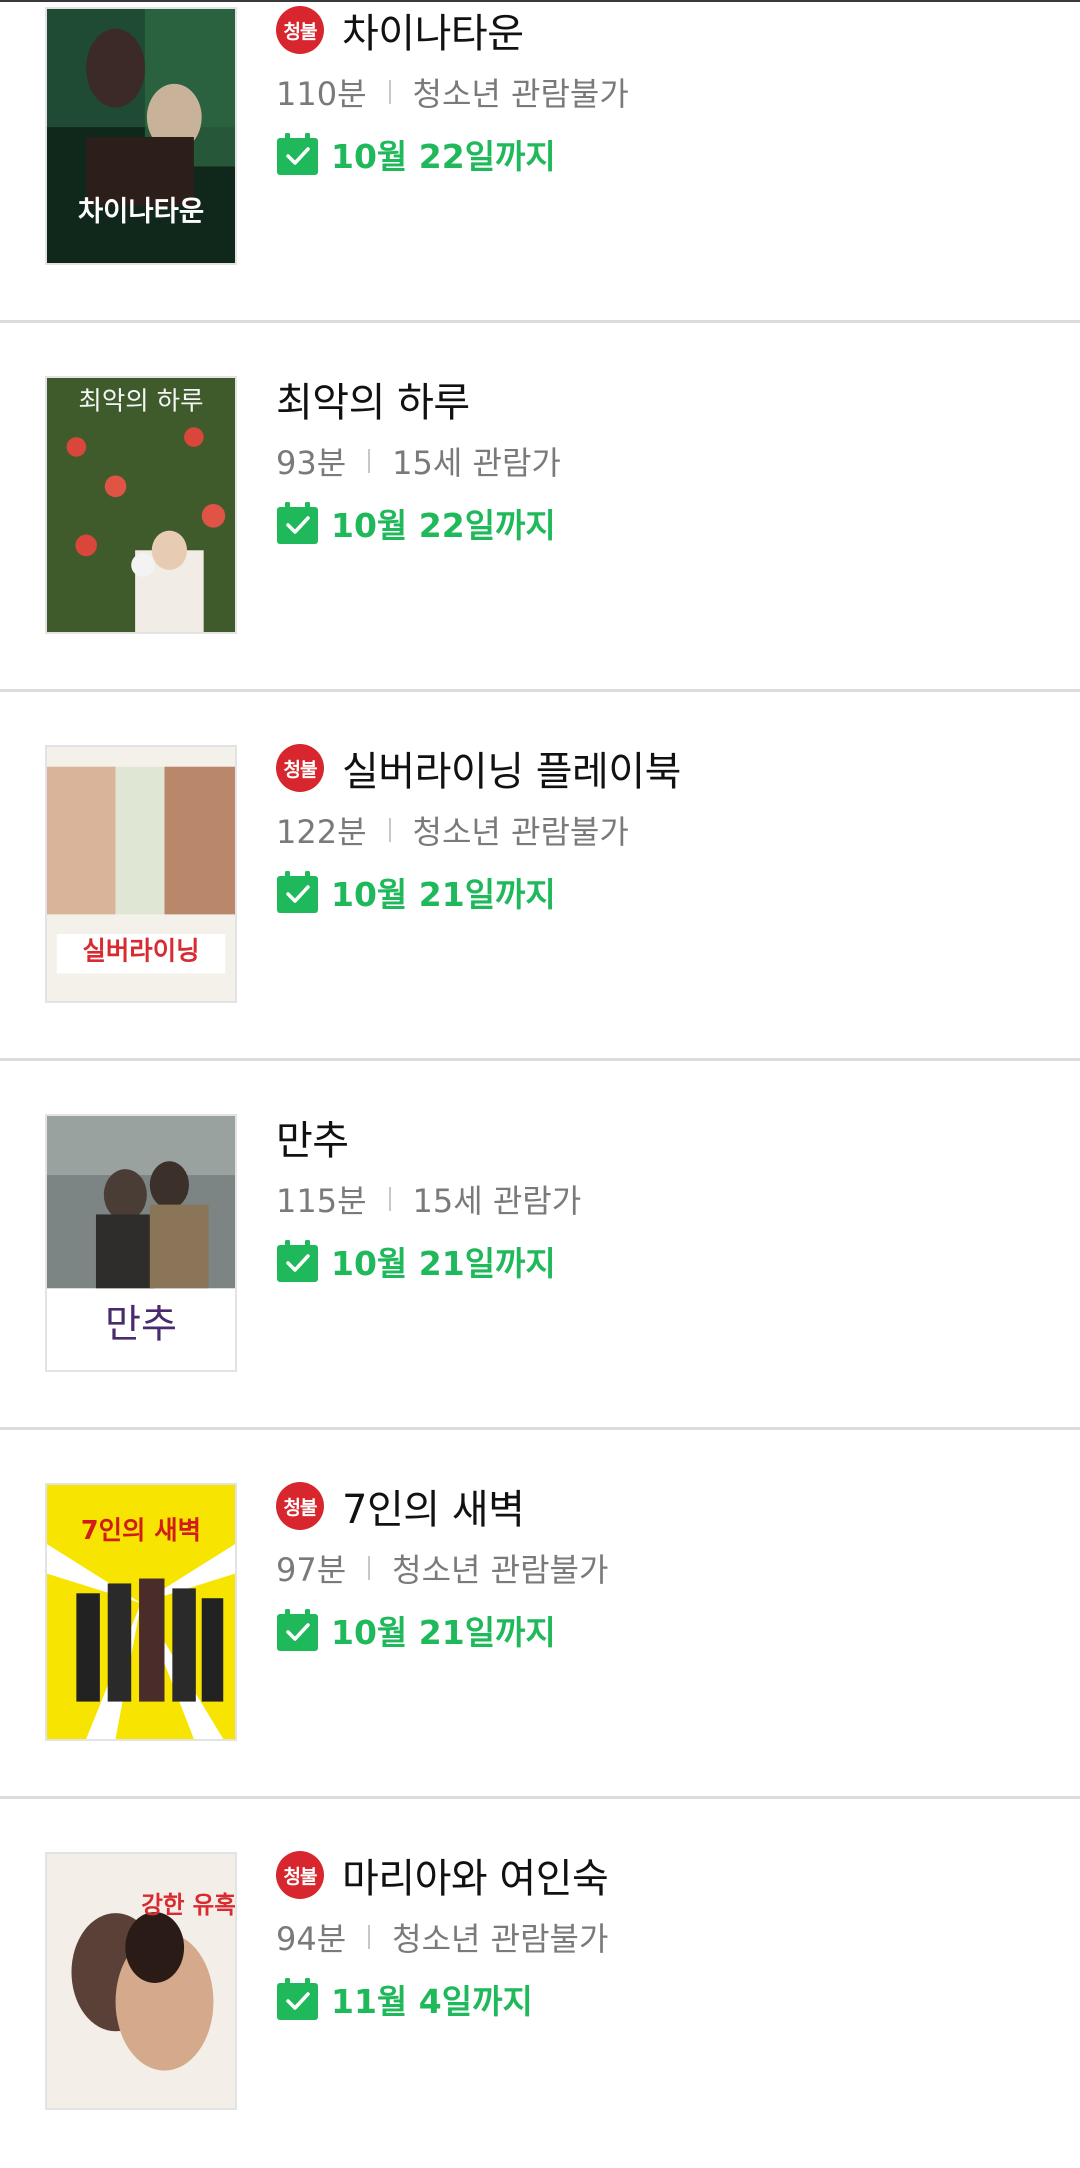 The image size is (1080, 2168). What do you see at coordinates (311, 1939) in the screenshot?
I see `movie-duration: 94분` at bounding box center [311, 1939].